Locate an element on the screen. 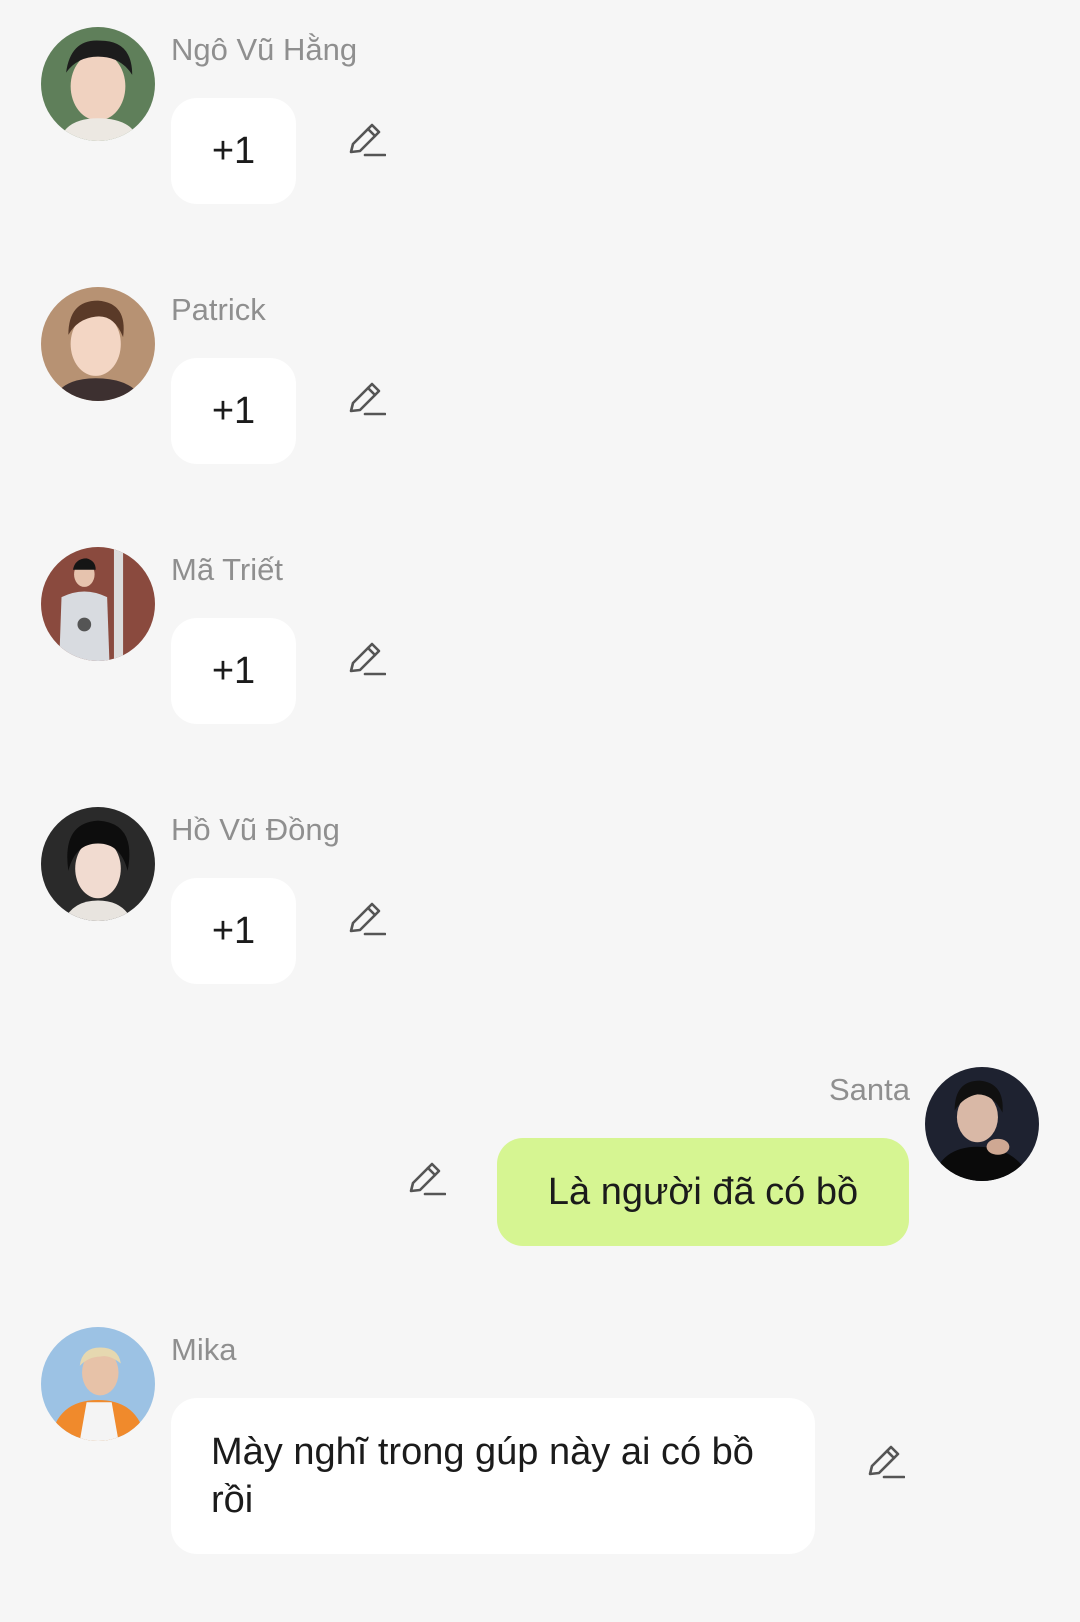 Image resolution: width=1080 pixels, height=1622 pixels. sender-name: Patrick is located at coordinates (218, 309).